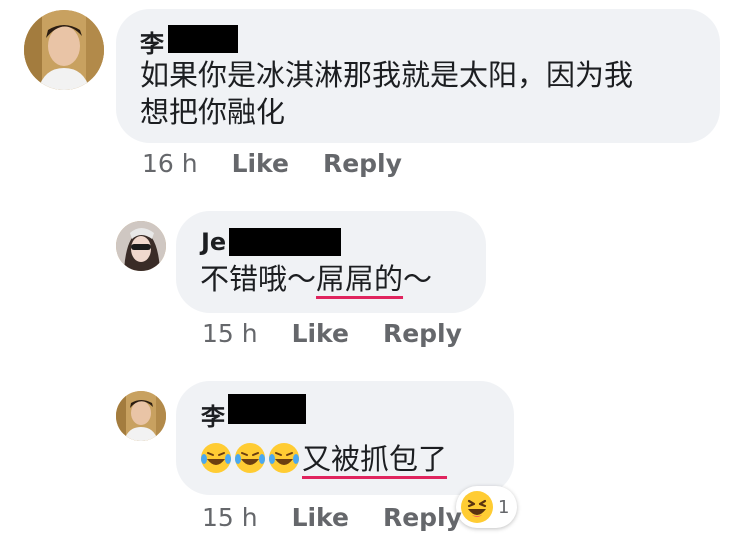 This screenshot has width=750, height=548. What do you see at coordinates (418, 279) in the screenshot?
I see `comment-text-tail: ～` at bounding box center [418, 279].